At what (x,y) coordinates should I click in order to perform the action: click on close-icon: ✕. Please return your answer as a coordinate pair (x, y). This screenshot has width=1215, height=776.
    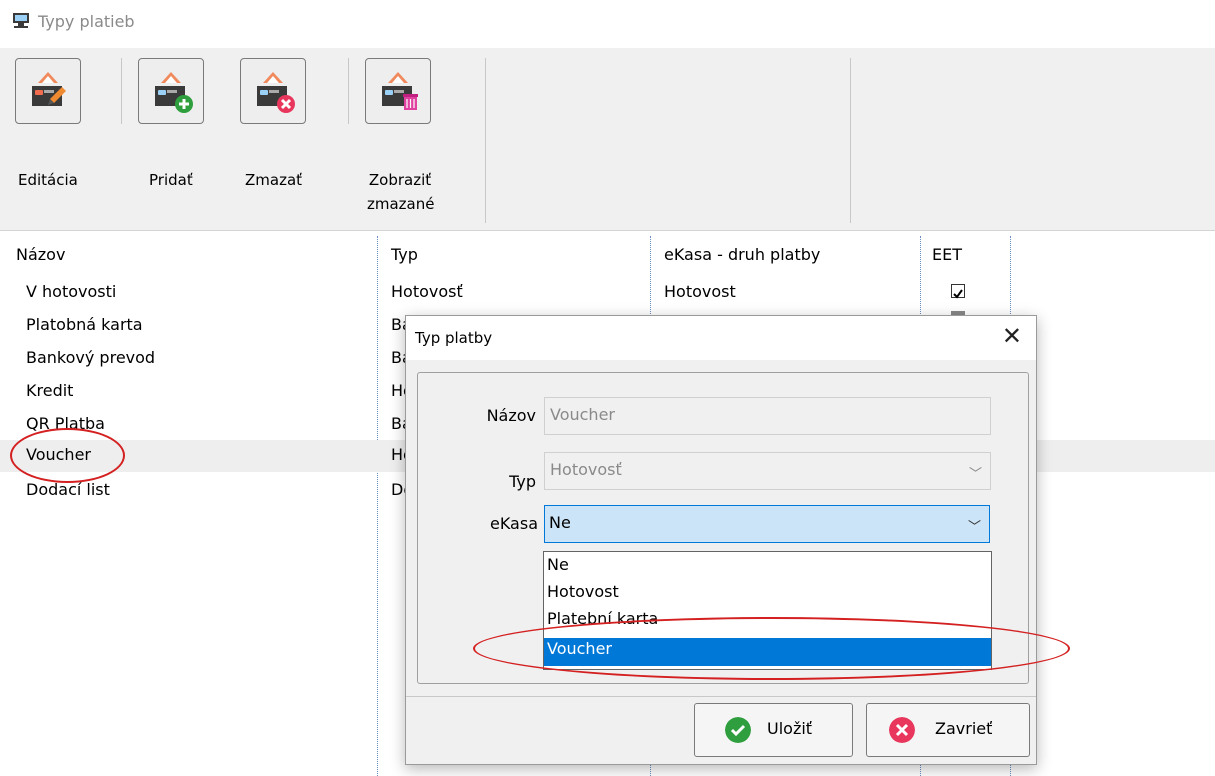
    Looking at the image, I should click on (1012, 336).